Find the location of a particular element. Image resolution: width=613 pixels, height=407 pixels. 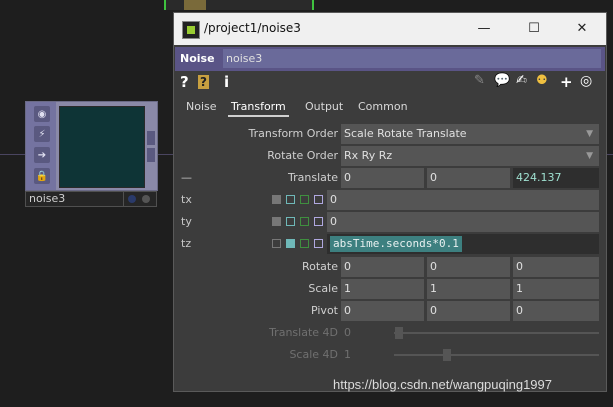

minimize-button: — is located at coordinates (484, 29).